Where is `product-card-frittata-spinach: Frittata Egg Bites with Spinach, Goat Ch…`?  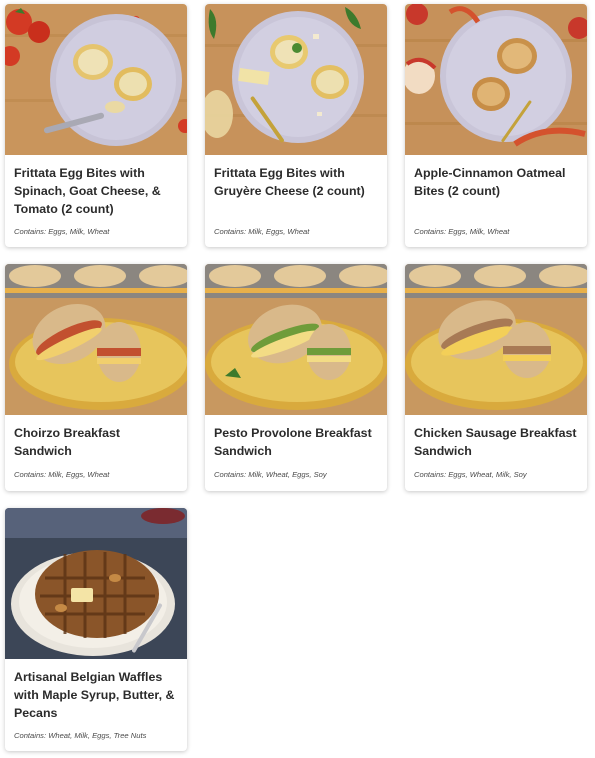 product-card-frittata-spinach: Frittata Egg Bites with Spinach, Goat Ch… is located at coordinates (96, 125).